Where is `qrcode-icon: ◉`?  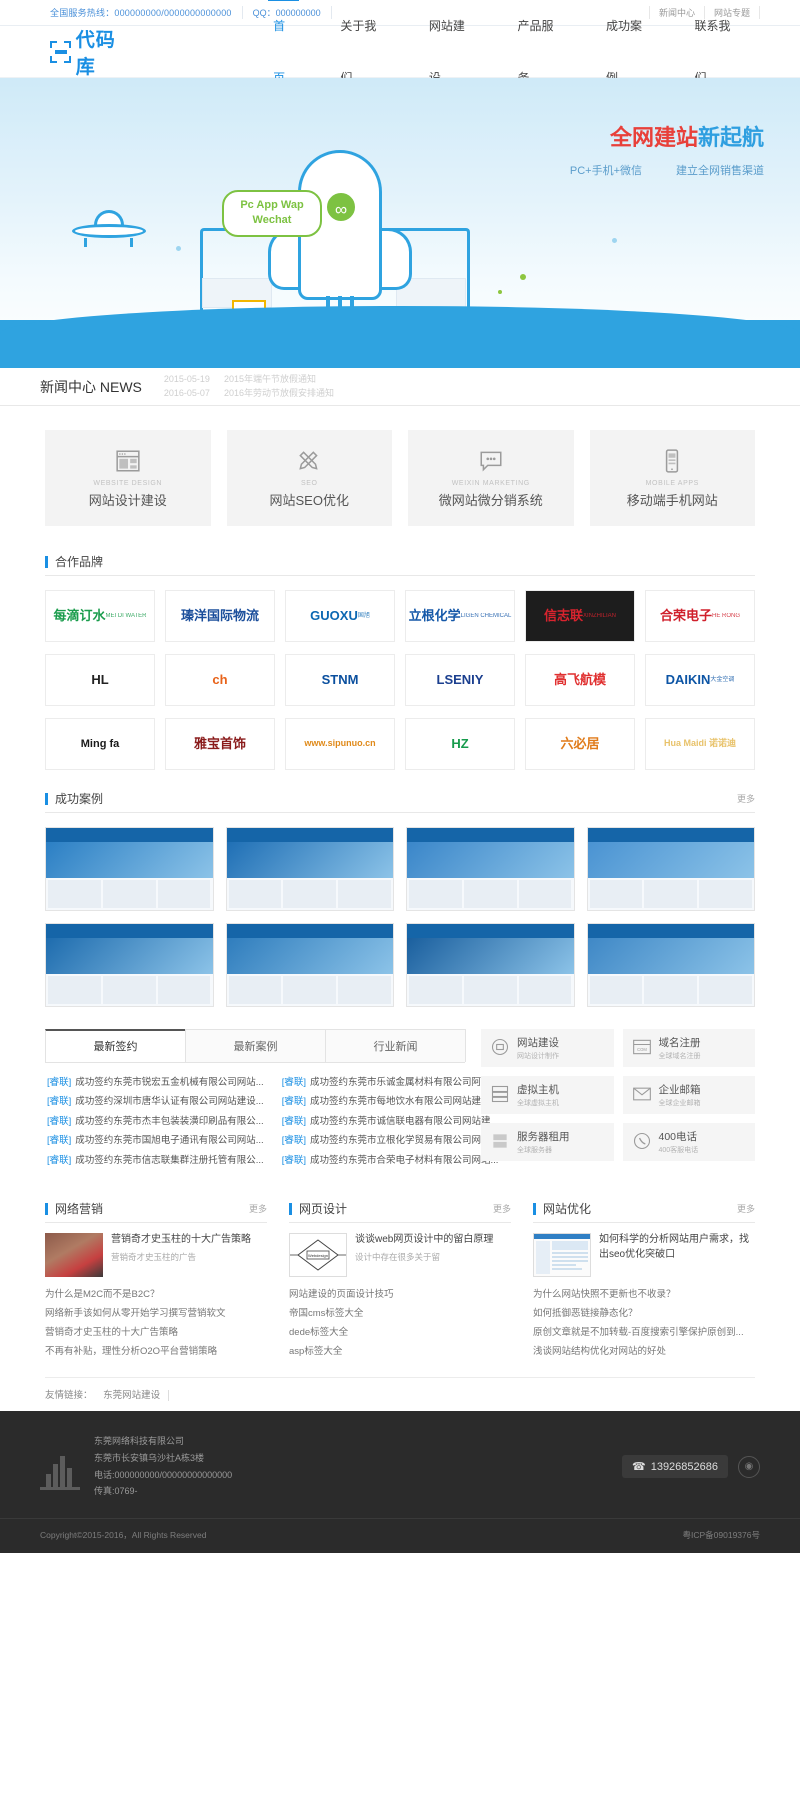
qrcode-icon: ◉ is located at coordinates (749, 1466).